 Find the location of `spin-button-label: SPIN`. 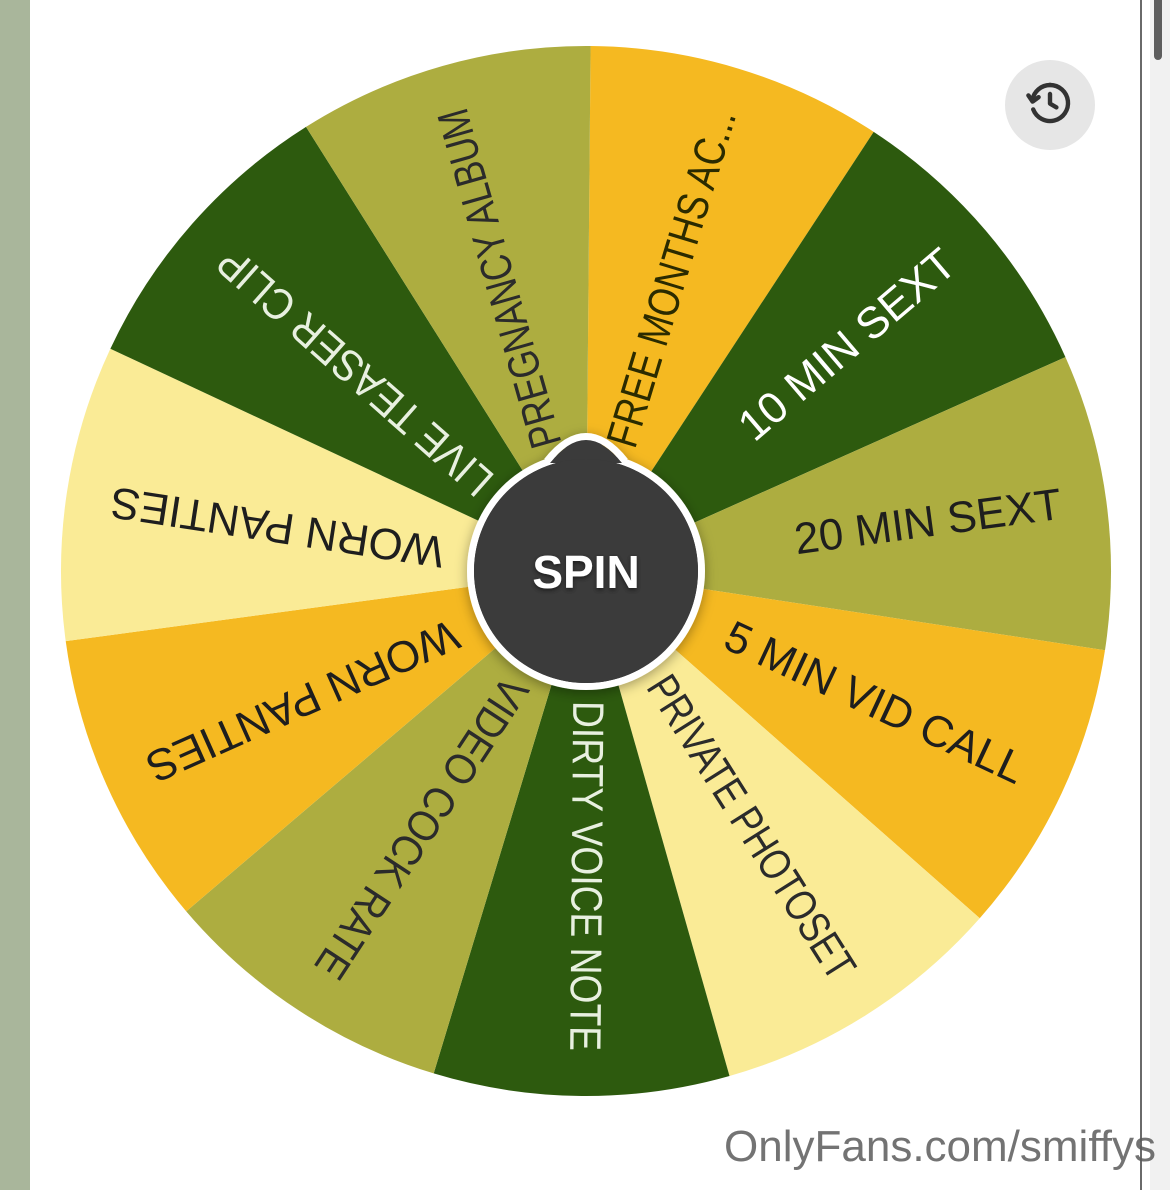

spin-button-label: SPIN is located at coordinates (585, 572).